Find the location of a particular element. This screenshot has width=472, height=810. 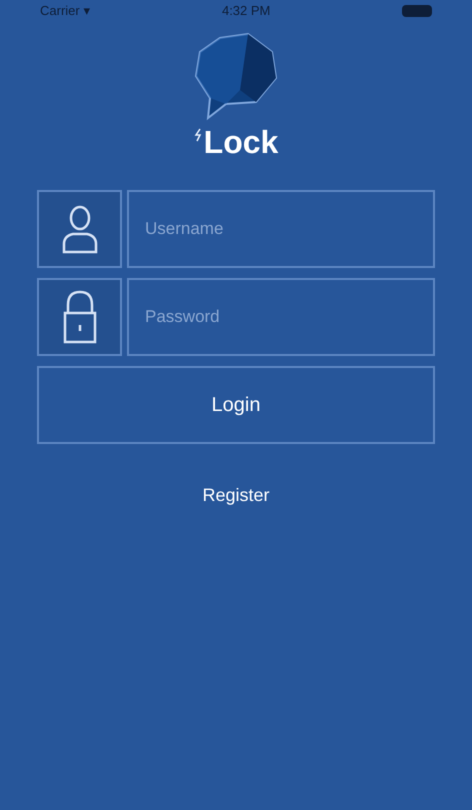

carrier-label: Carrier ▾ is located at coordinates (65, 11).